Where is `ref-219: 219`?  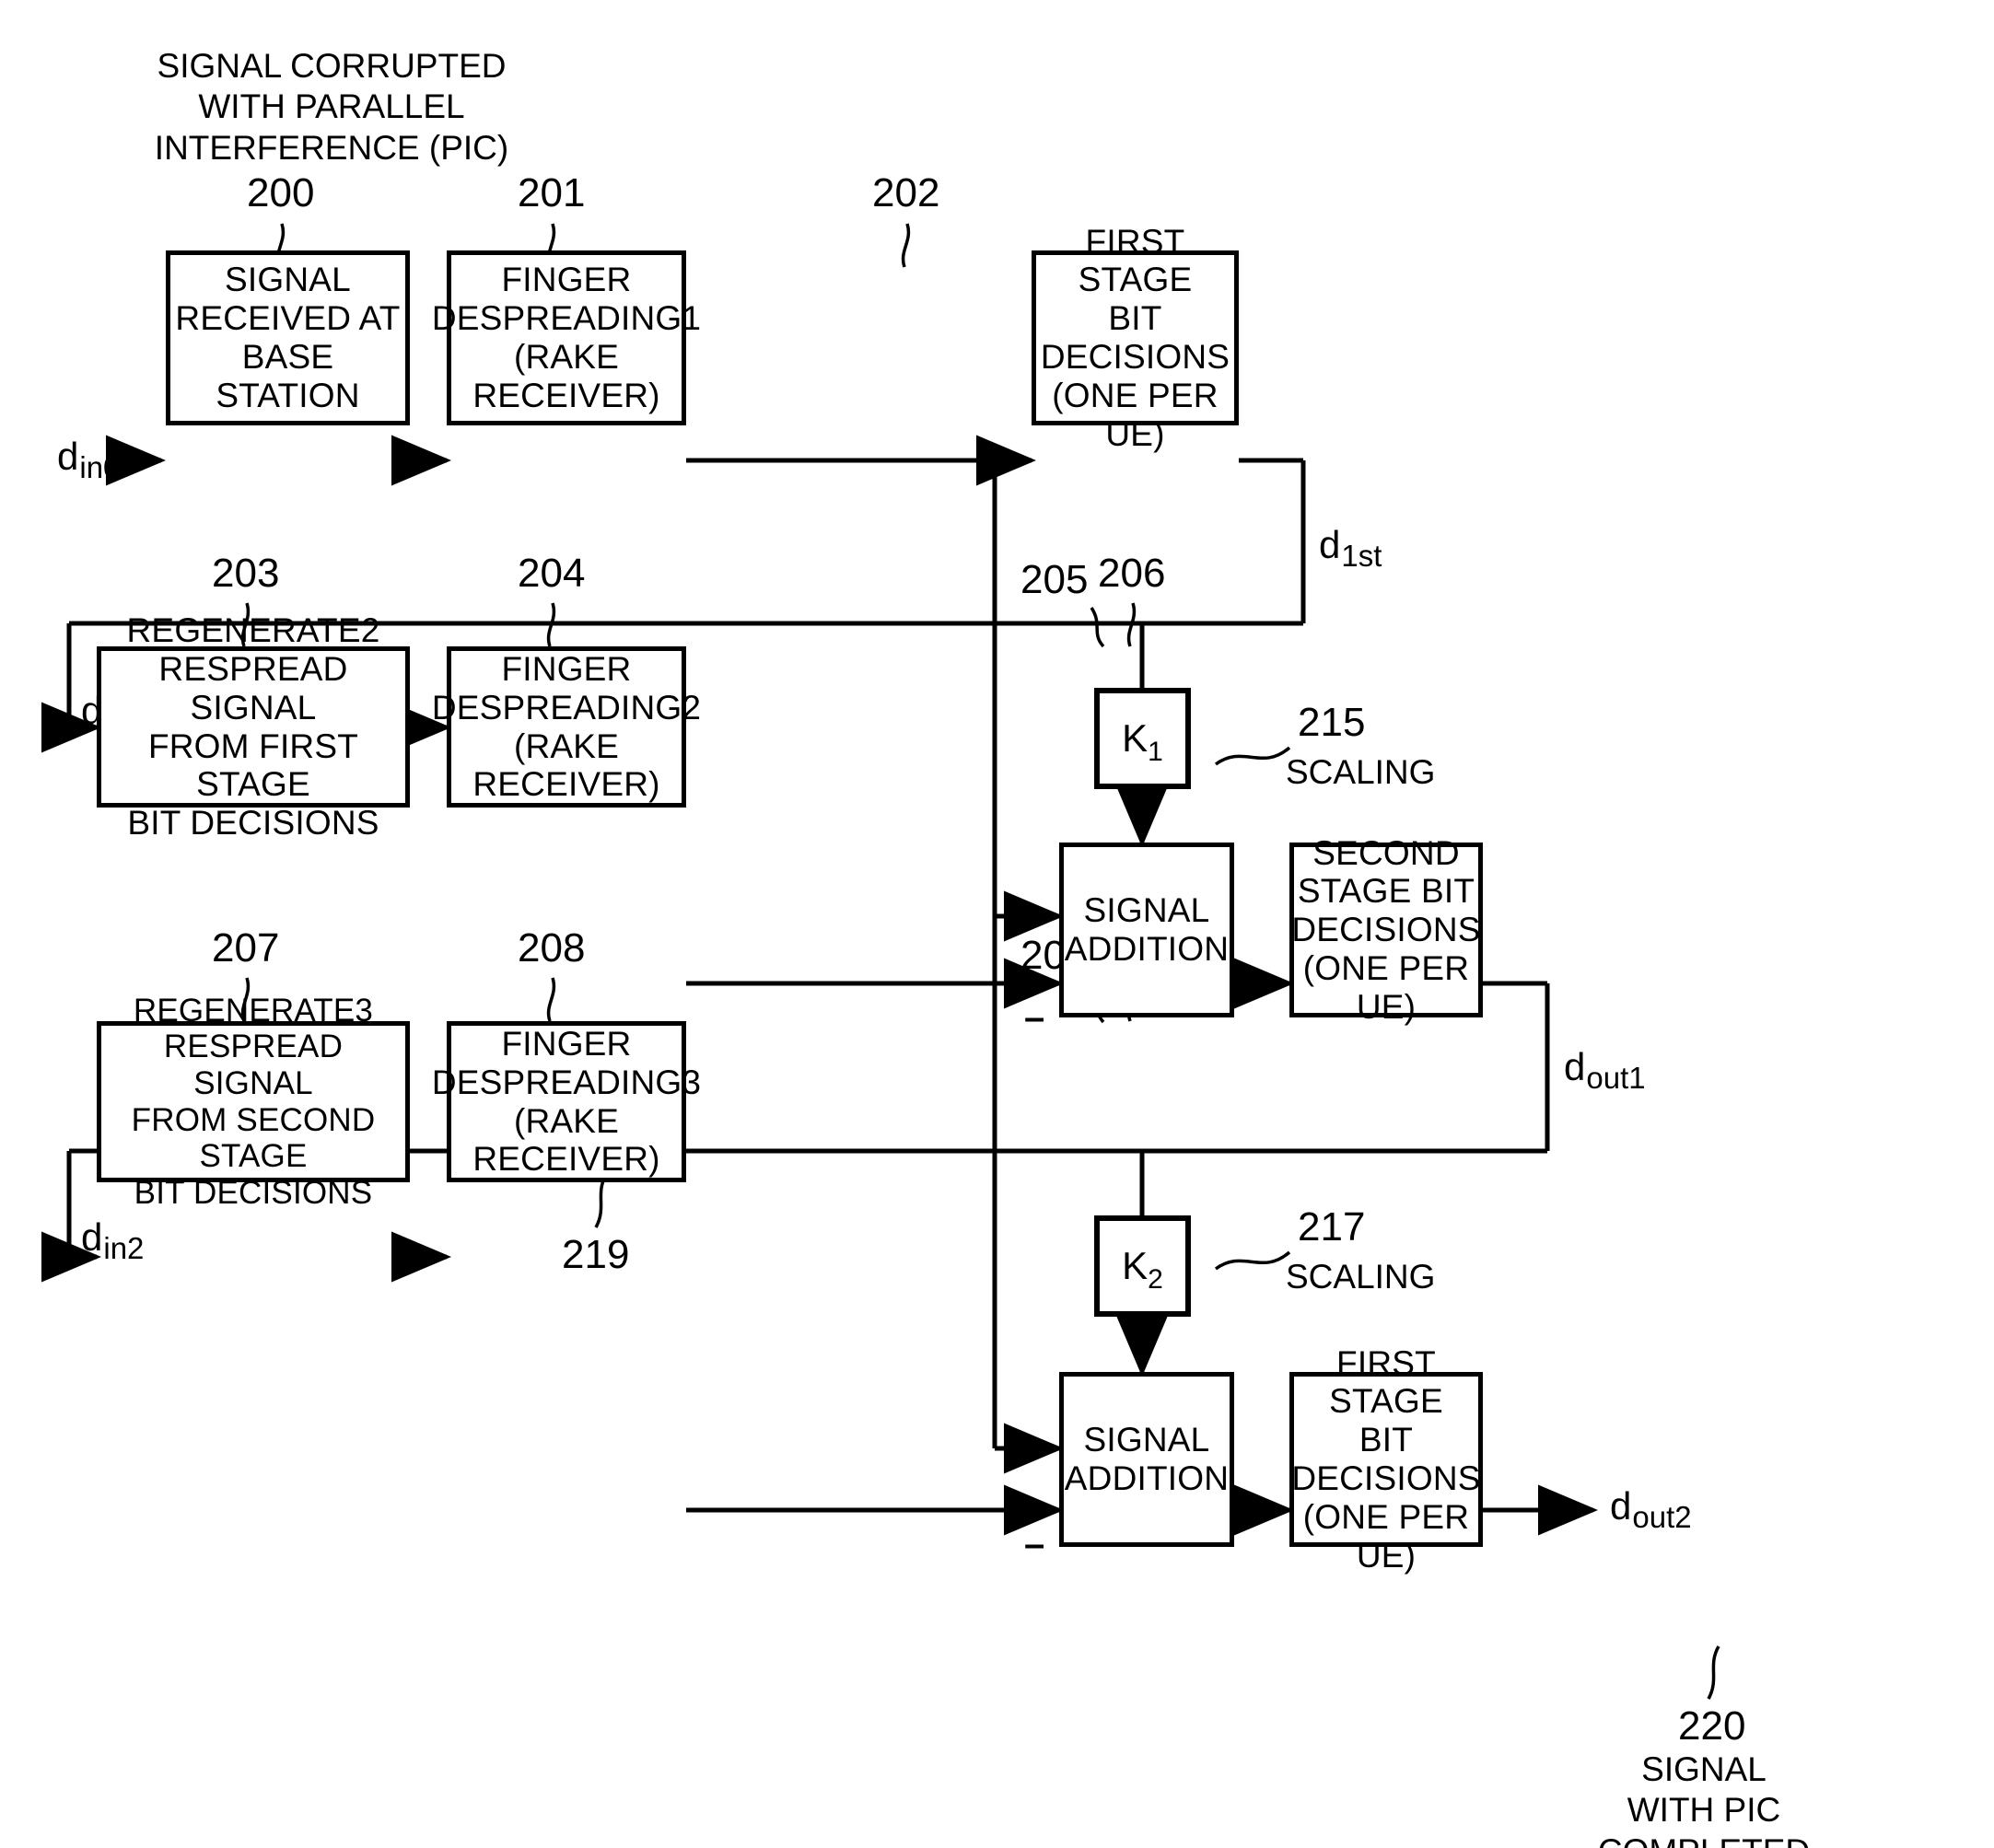
ref-219: 219 is located at coordinates (596, 1254).